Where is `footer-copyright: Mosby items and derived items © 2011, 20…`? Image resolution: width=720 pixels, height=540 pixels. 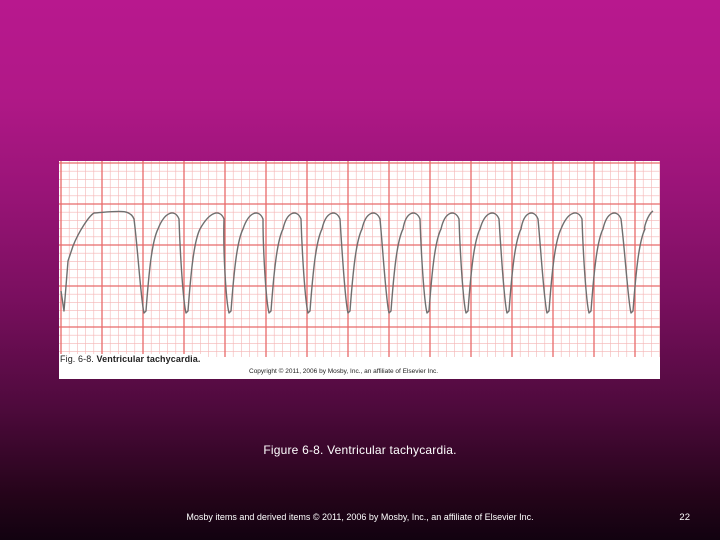 footer-copyright: Mosby items and derived items © 2011, 20… is located at coordinates (360, 517).